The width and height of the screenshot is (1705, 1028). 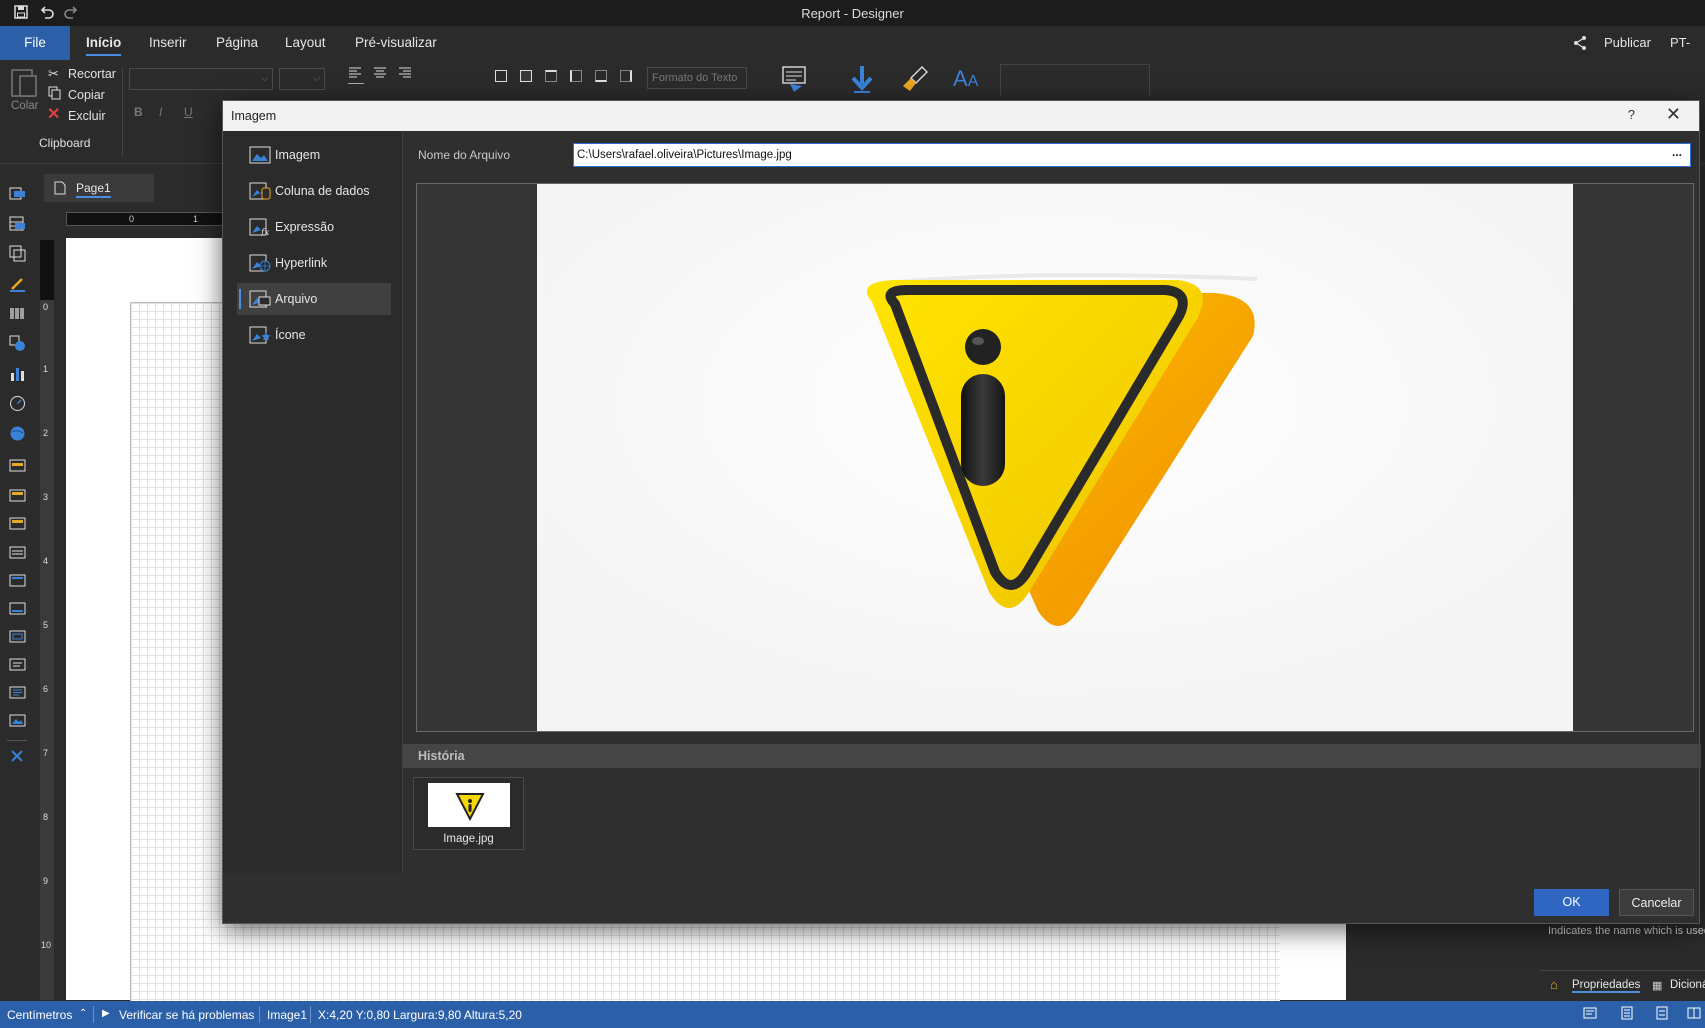 What do you see at coordinates (17, 465) in the screenshot?
I see `report-title-icon` at bounding box center [17, 465].